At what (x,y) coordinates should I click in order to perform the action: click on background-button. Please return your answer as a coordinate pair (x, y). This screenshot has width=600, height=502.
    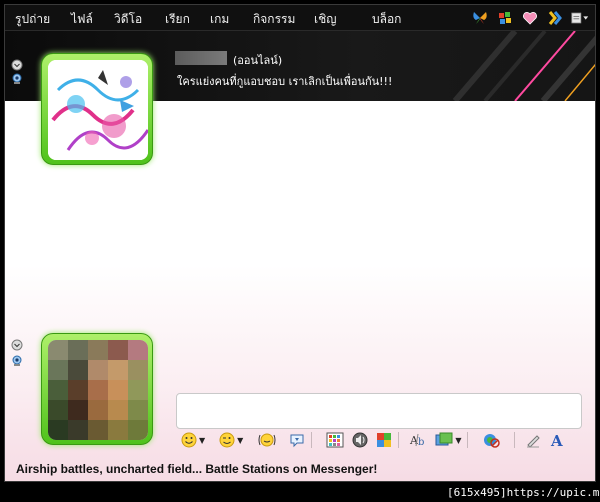
    Looking at the image, I should click on (335, 440).